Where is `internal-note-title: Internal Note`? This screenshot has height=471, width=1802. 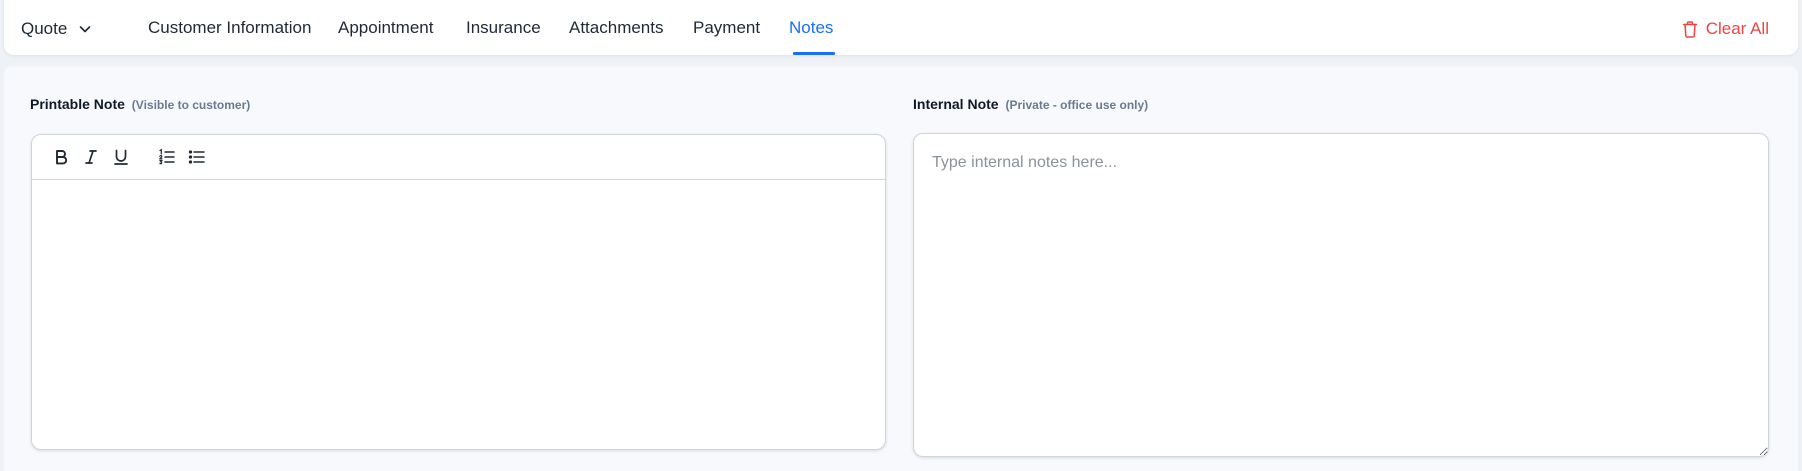
internal-note-title: Internal Note is located at coordinates (956, 104).